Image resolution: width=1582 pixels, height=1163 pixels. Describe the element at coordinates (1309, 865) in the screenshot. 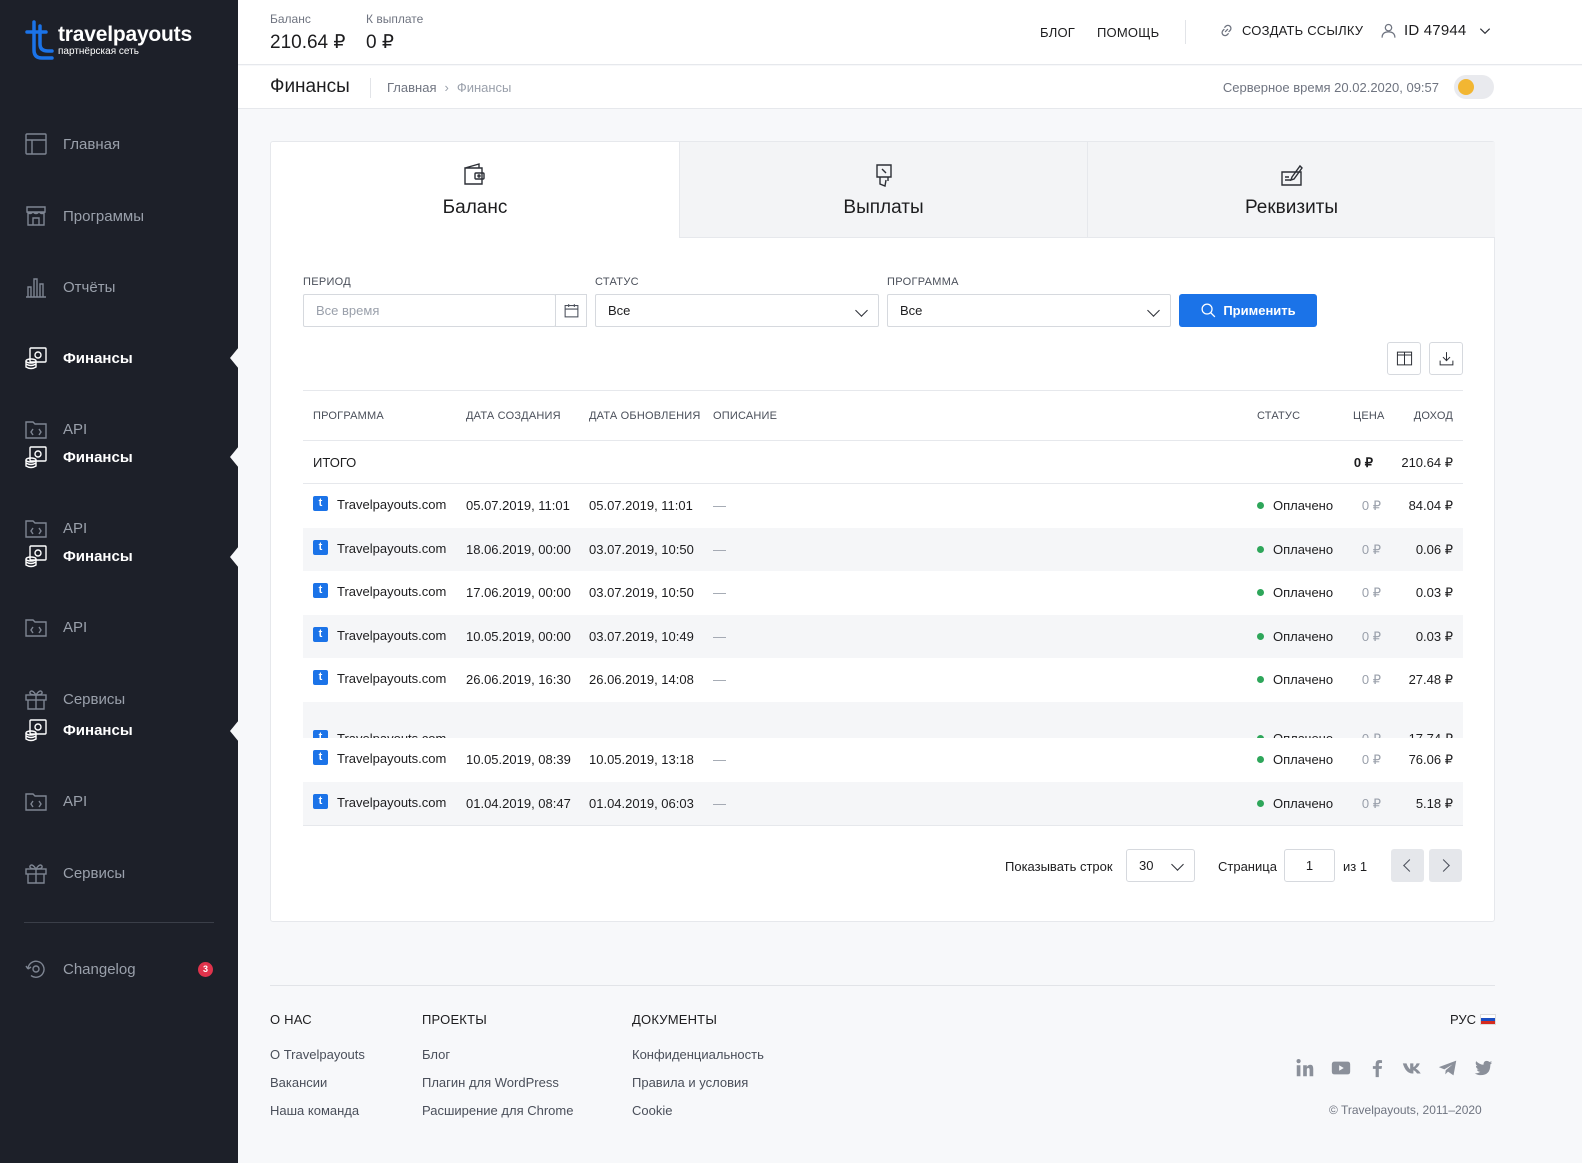

I see `page-input: 1` at that location.